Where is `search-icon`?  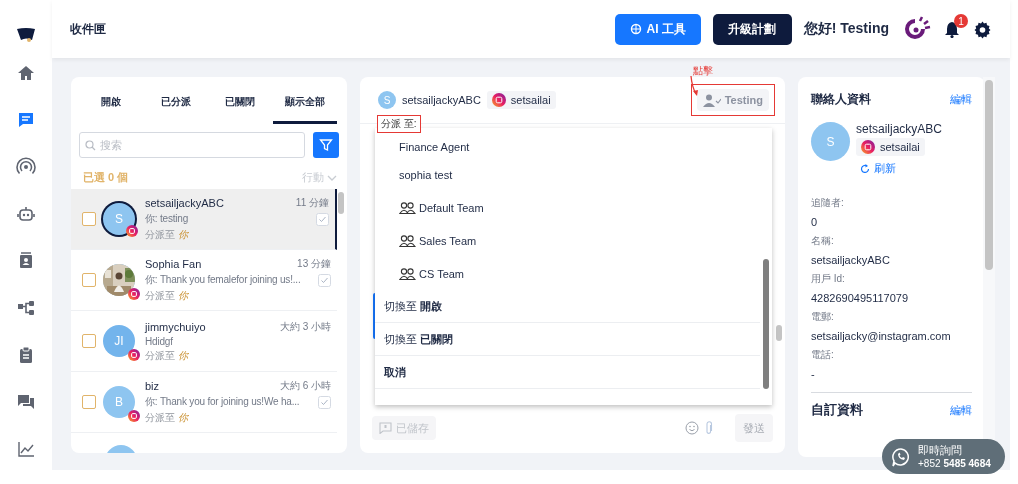 search-icon is located at coordinates (90, 145).